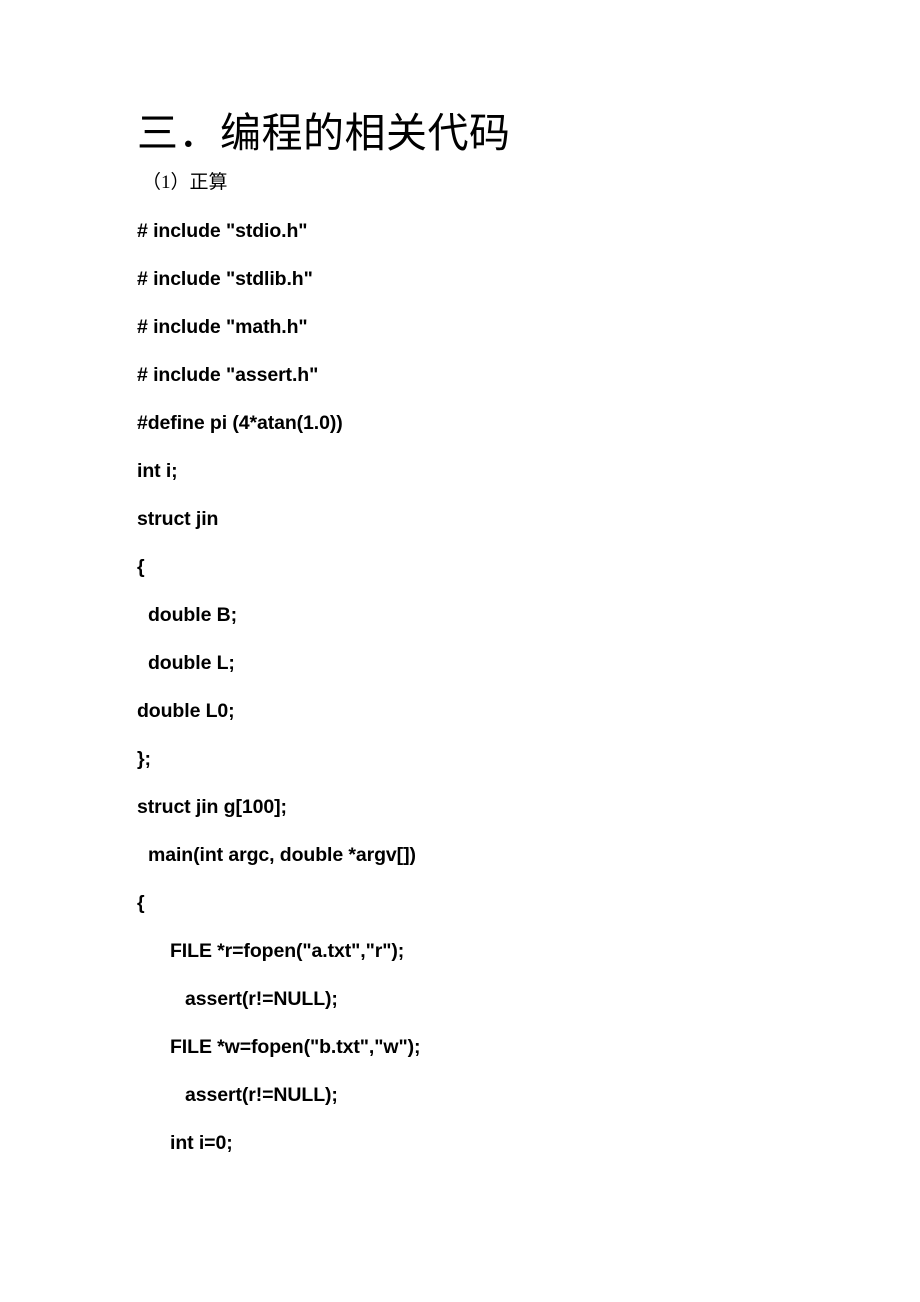  I want to click on code-line: FILE *w=fopen("b.txt","w");, so click(295, 1047).